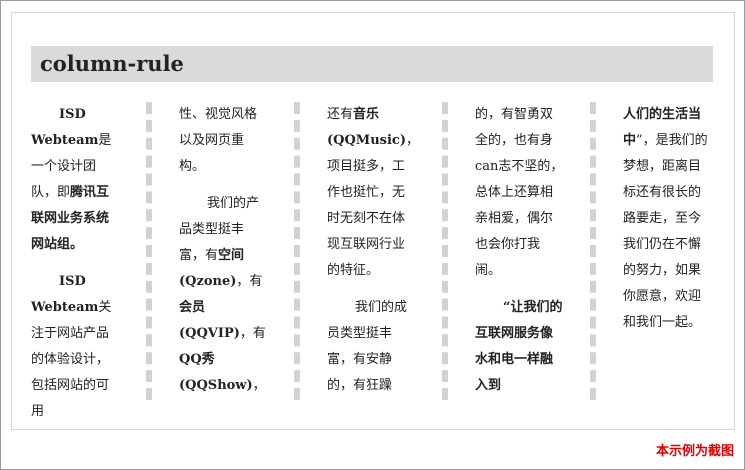 The image size is (745, 470). What do you see at coordinates (216, 372) in the screenshot?
I see `bold-text: QQ秀(QQShow)` at bounding box center [216, 372].